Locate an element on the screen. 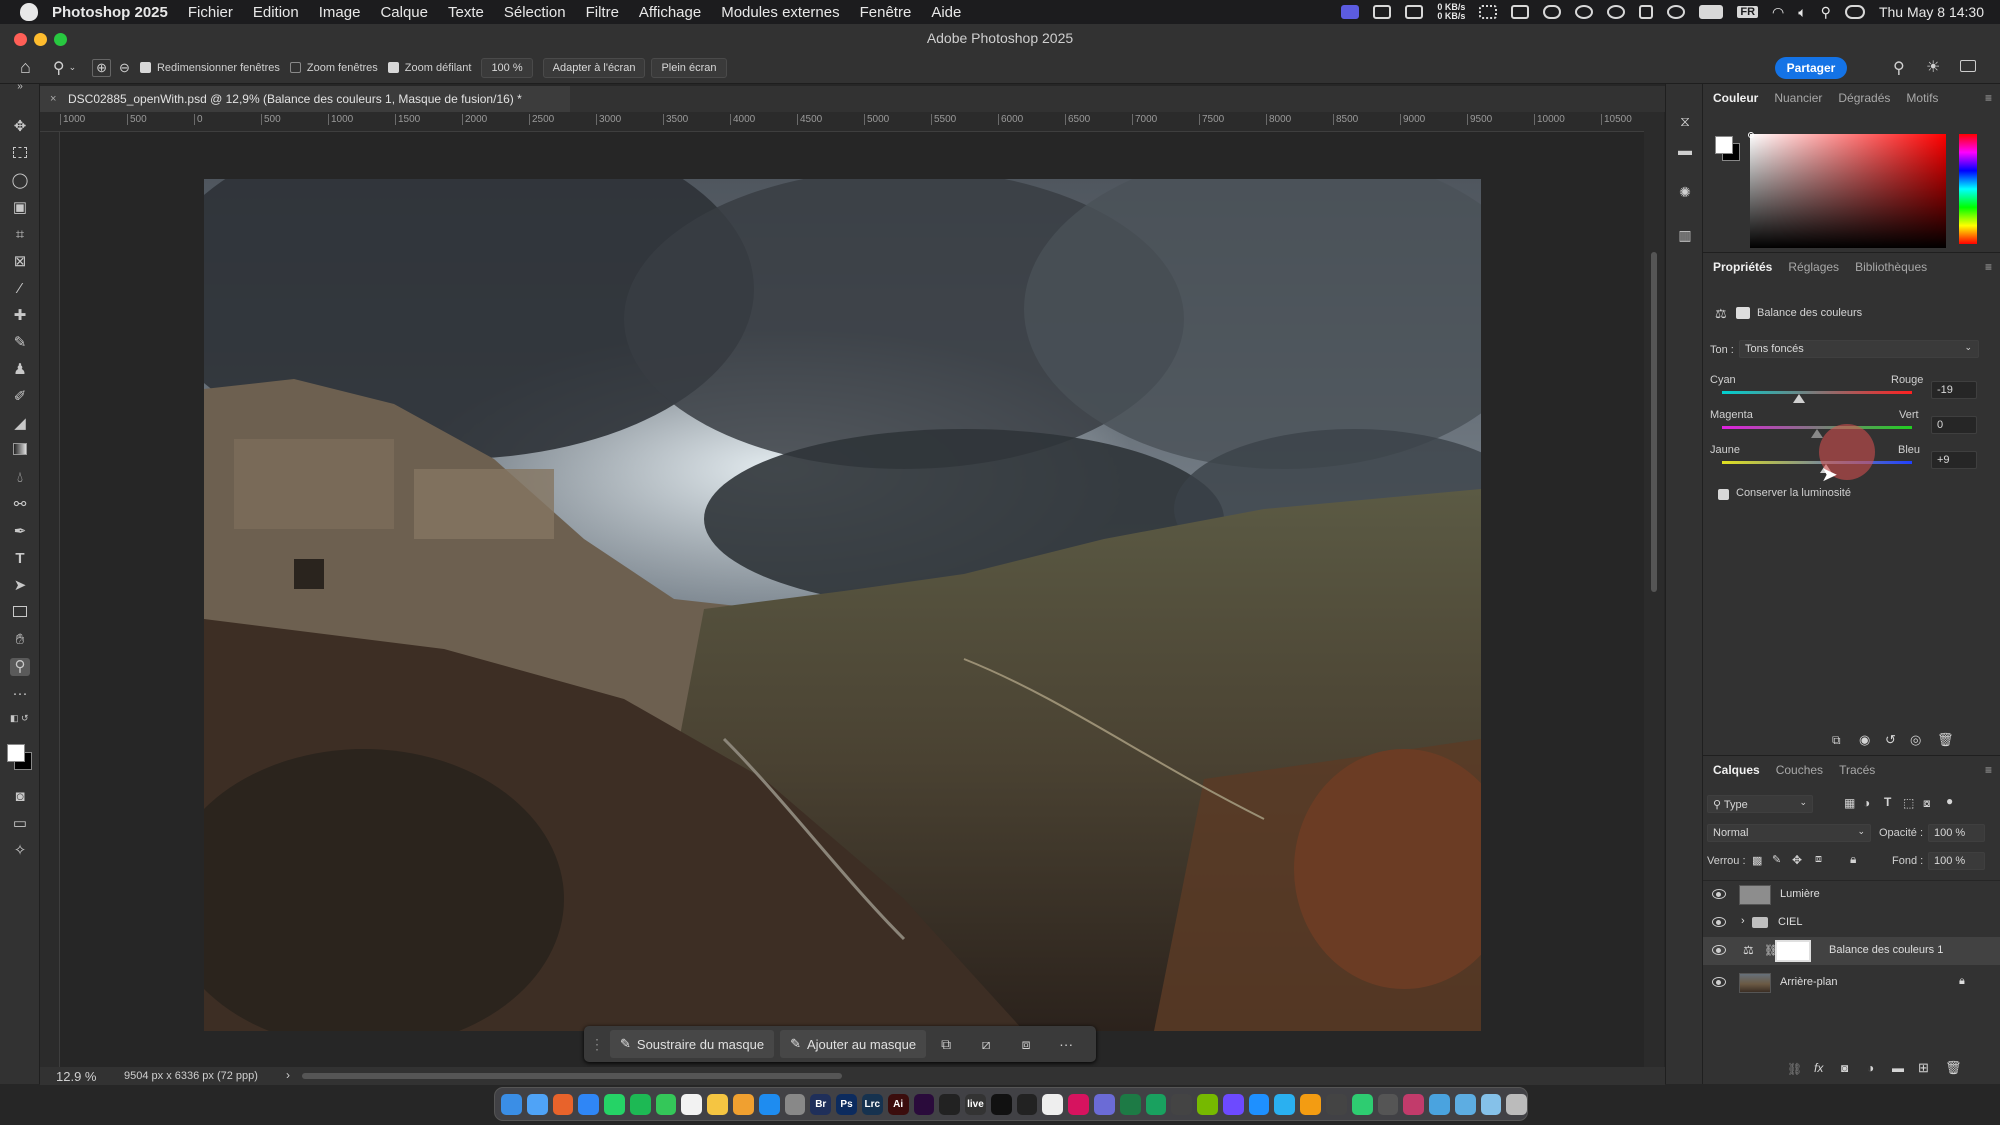  healing-brush-tool-icon: ✚ is located at coordinates (20, 316).